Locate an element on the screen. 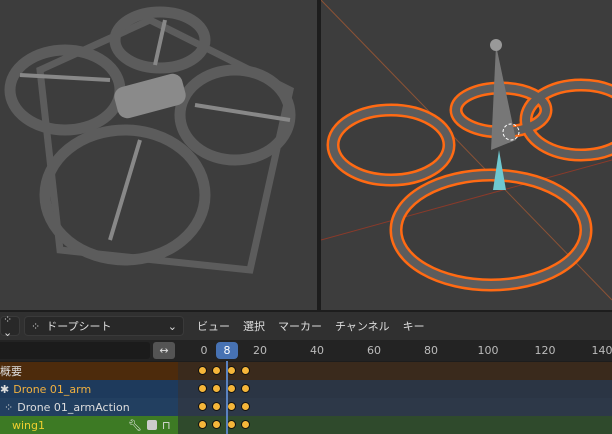 The image size is (612, 434). dopesheet-icon: ⁘⌄ is located at coordinates (8, 326).